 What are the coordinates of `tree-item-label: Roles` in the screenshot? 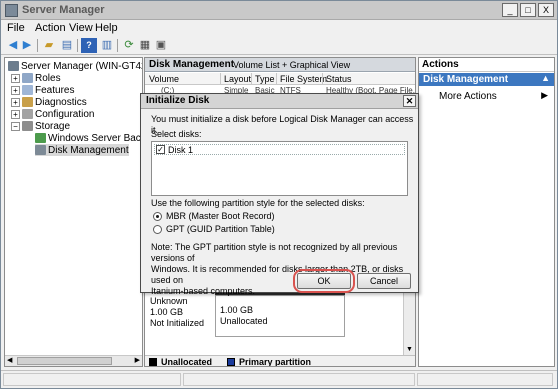 It's located at (48, 78).